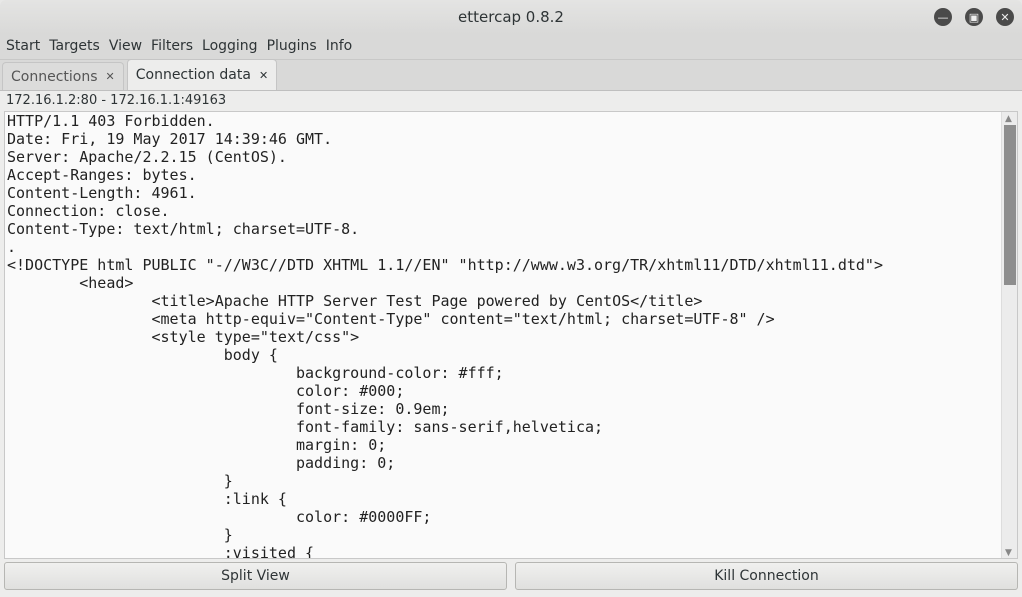 The image size is (1022, 597). Describe the element at coordinates (255, 499) in the screenshot. I see `data-line: :link {` at that location.